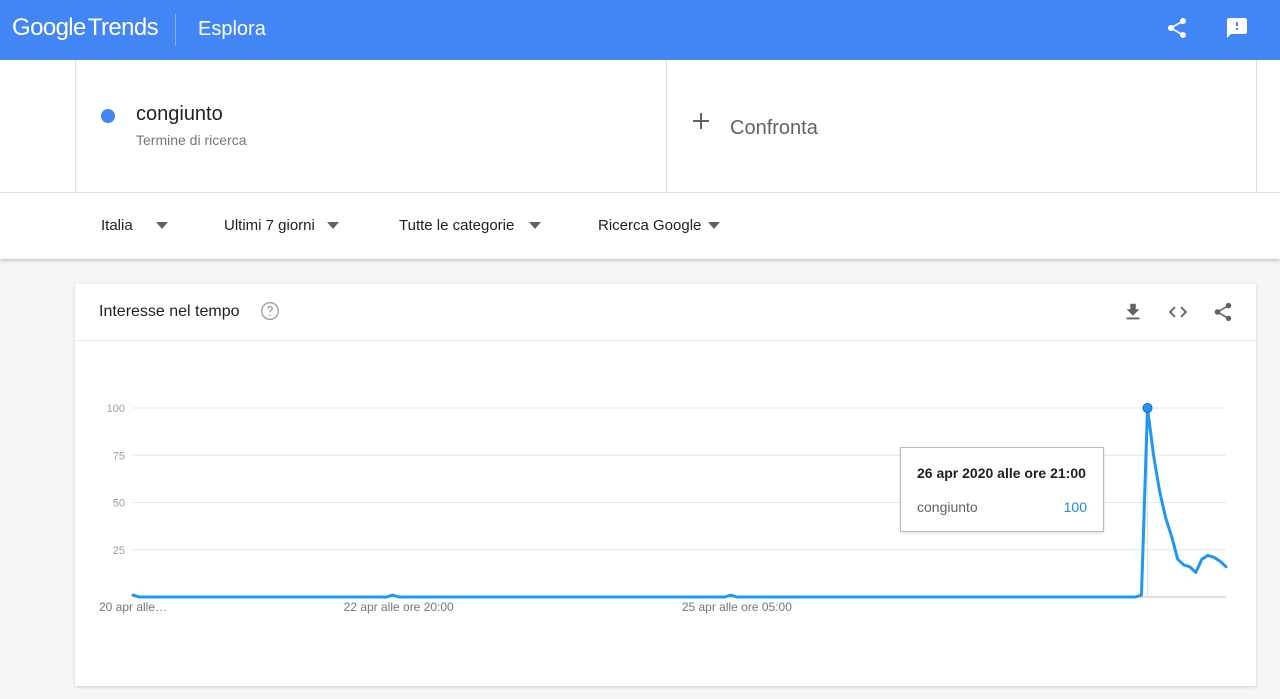 The image size is (1280, 699). Describe the element at coordinates (123, 27) in the screenshot. I see `logo-trends-text: Trends` at that location.